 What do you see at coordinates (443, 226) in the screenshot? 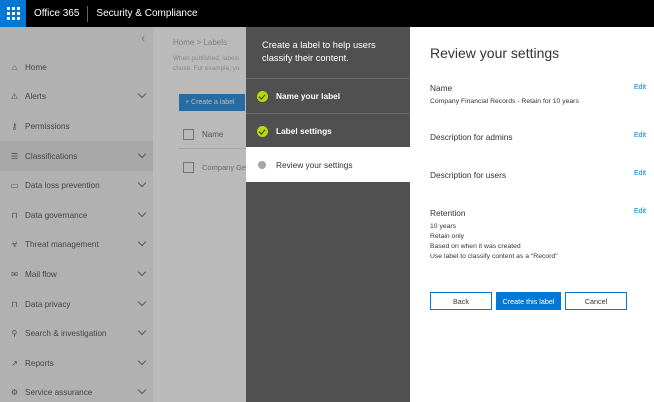
I see `retention-line: 10 years` at bounding box center [443, 226].